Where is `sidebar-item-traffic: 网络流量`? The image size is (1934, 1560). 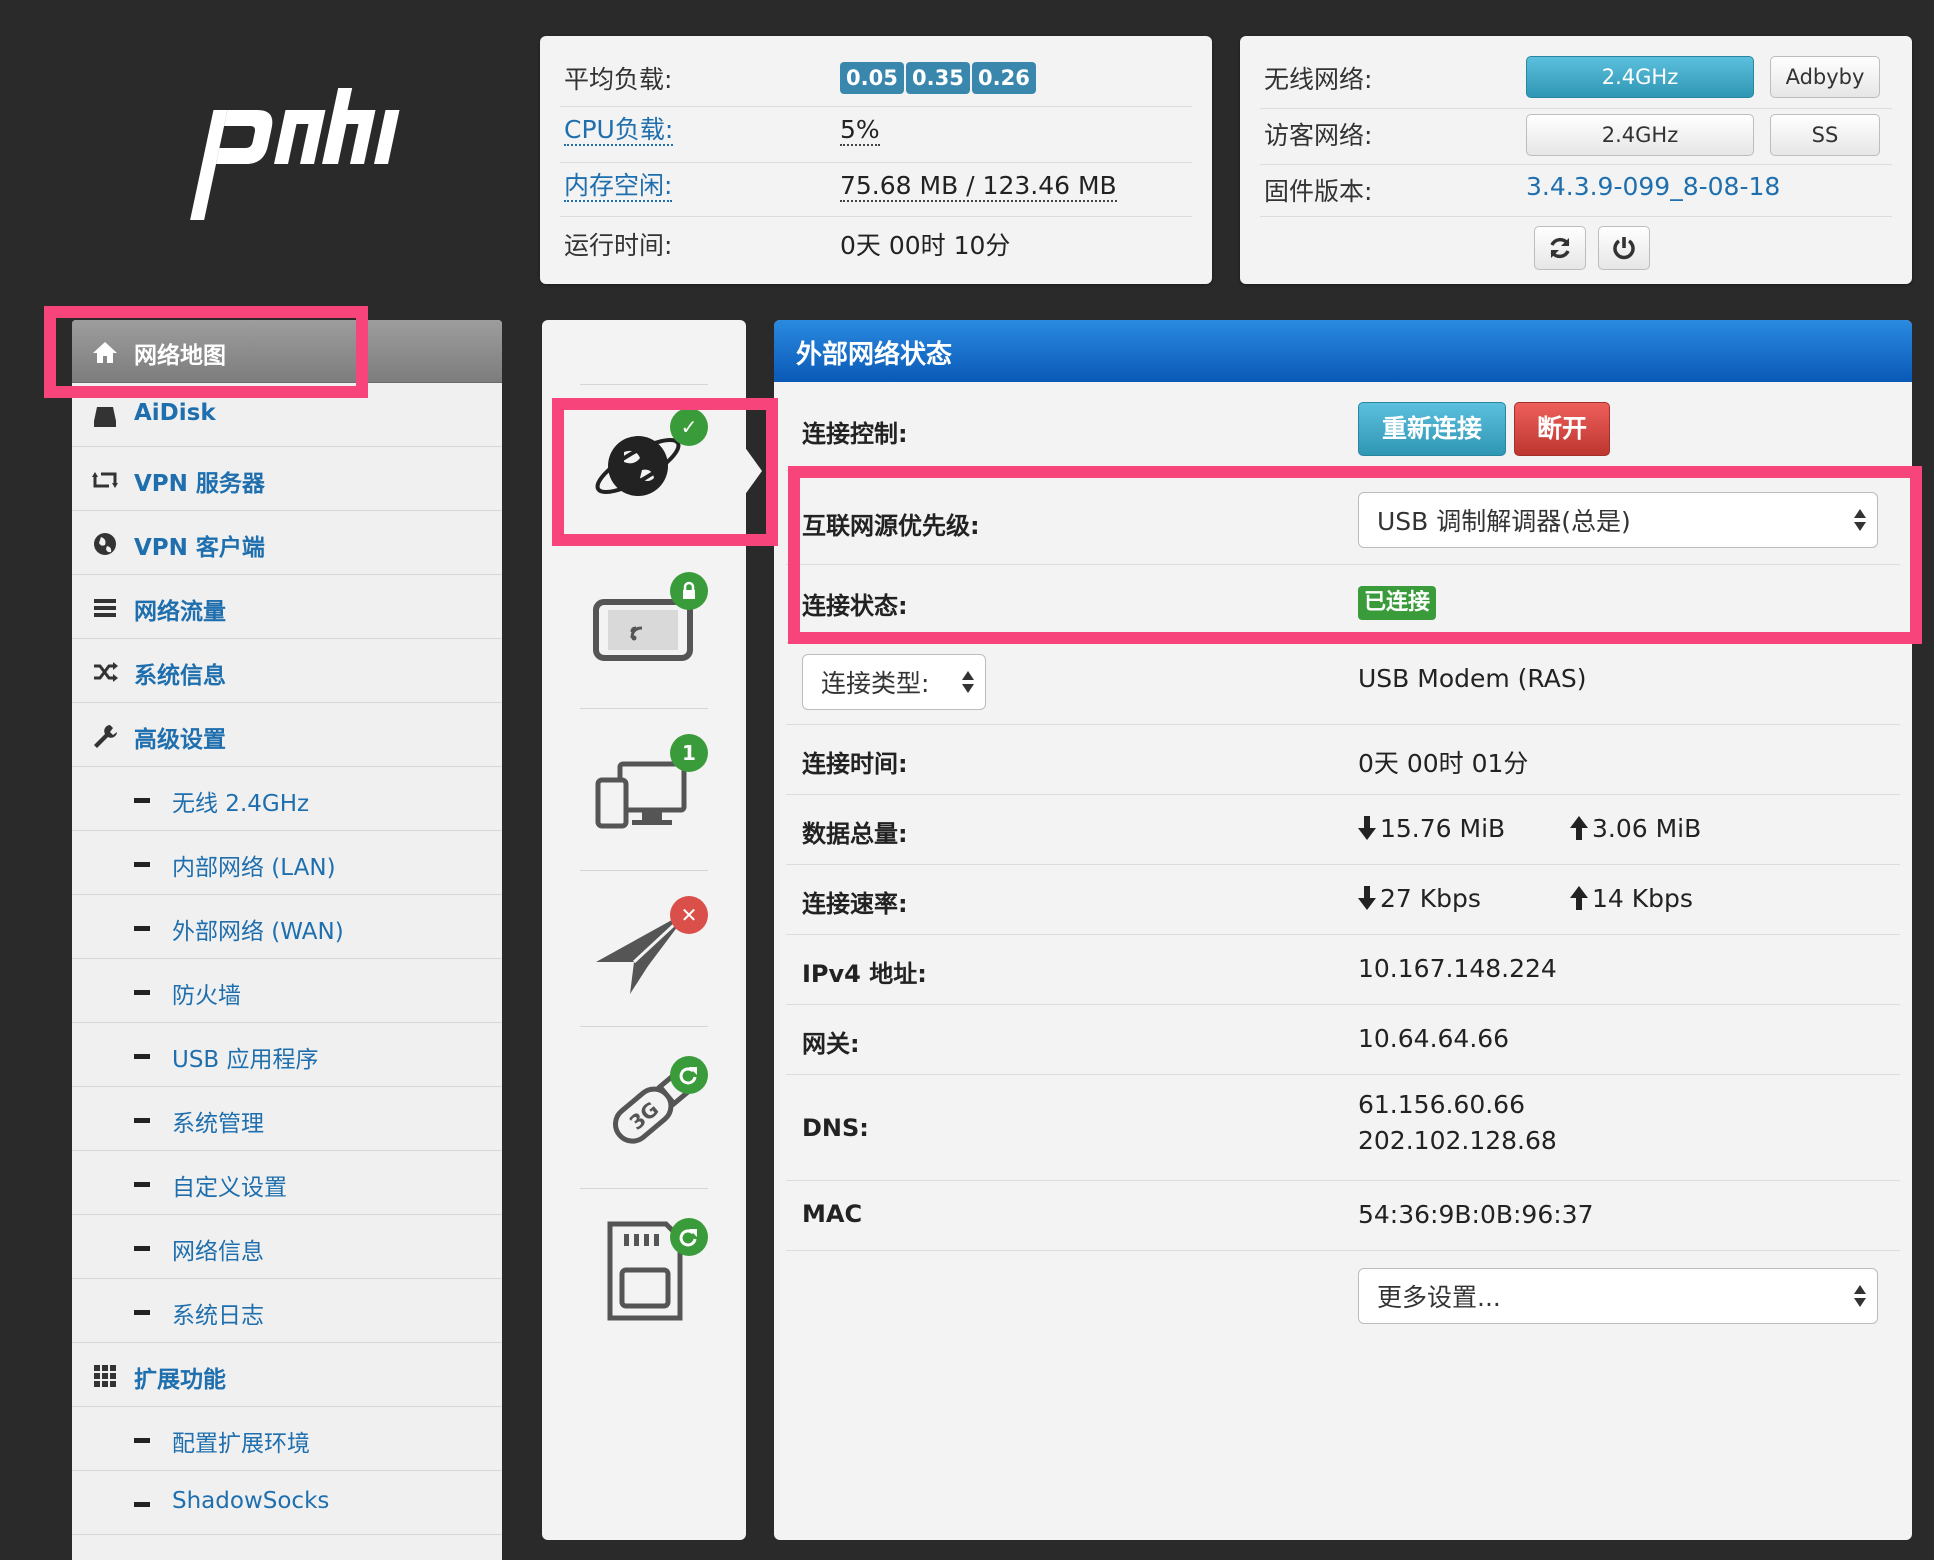 sidebar-item-traffic: 网络流量 is located at coordinates (287, 607).